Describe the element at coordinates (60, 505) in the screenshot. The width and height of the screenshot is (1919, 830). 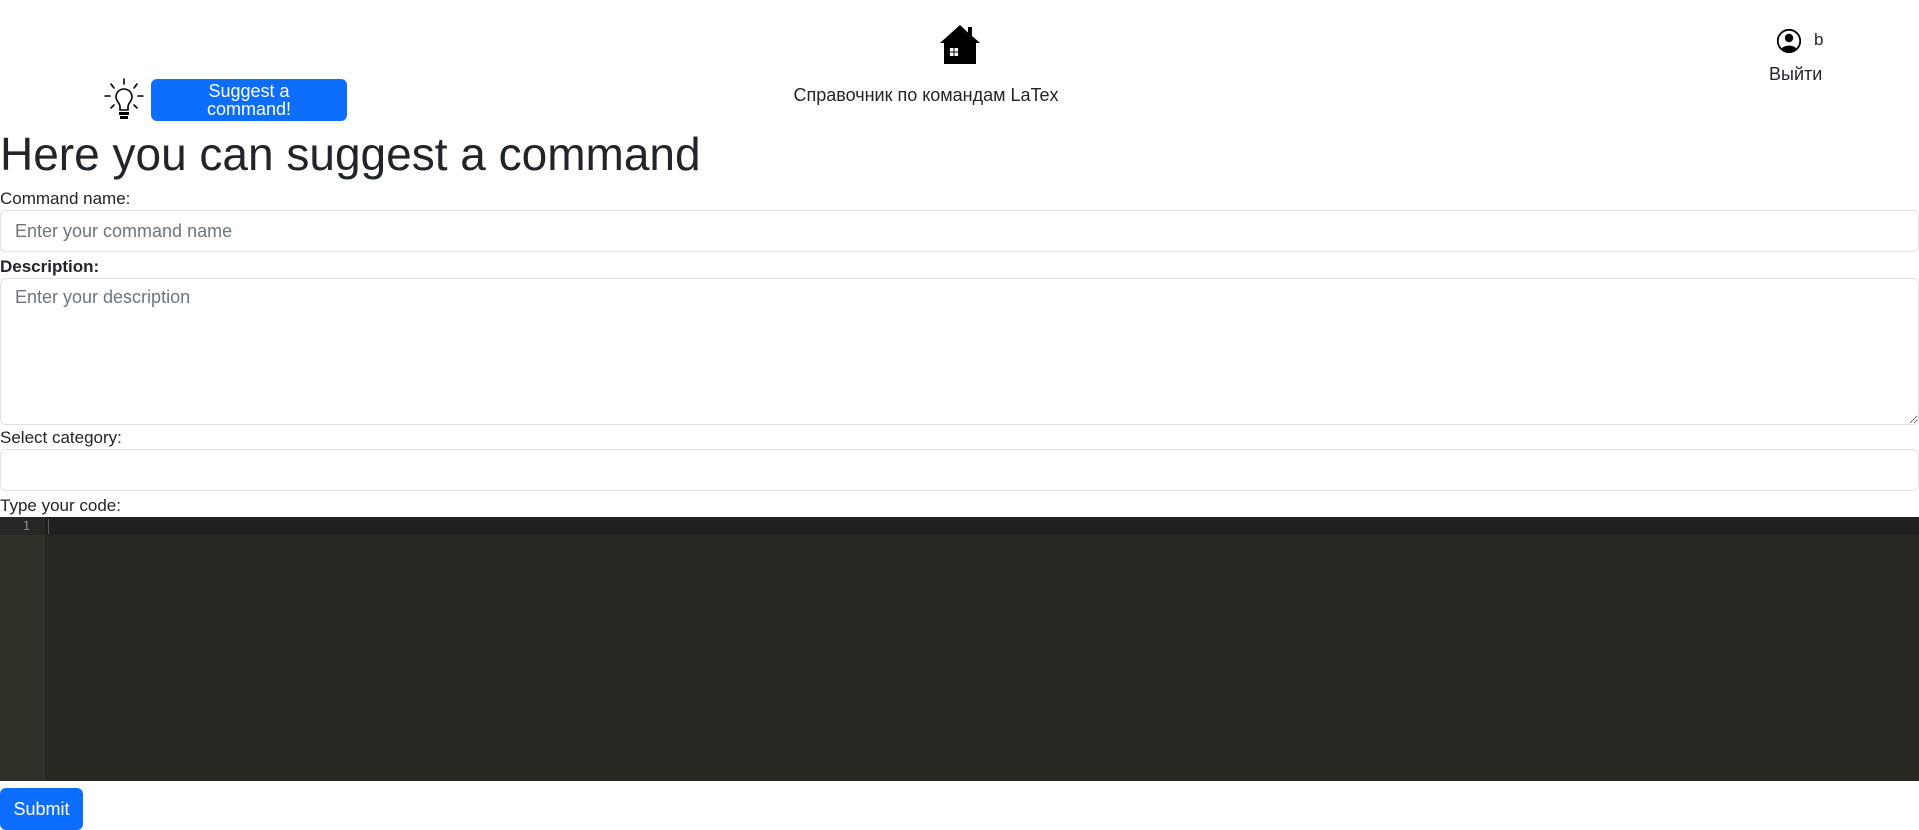
I see `code-label: Type your code:` at that location.